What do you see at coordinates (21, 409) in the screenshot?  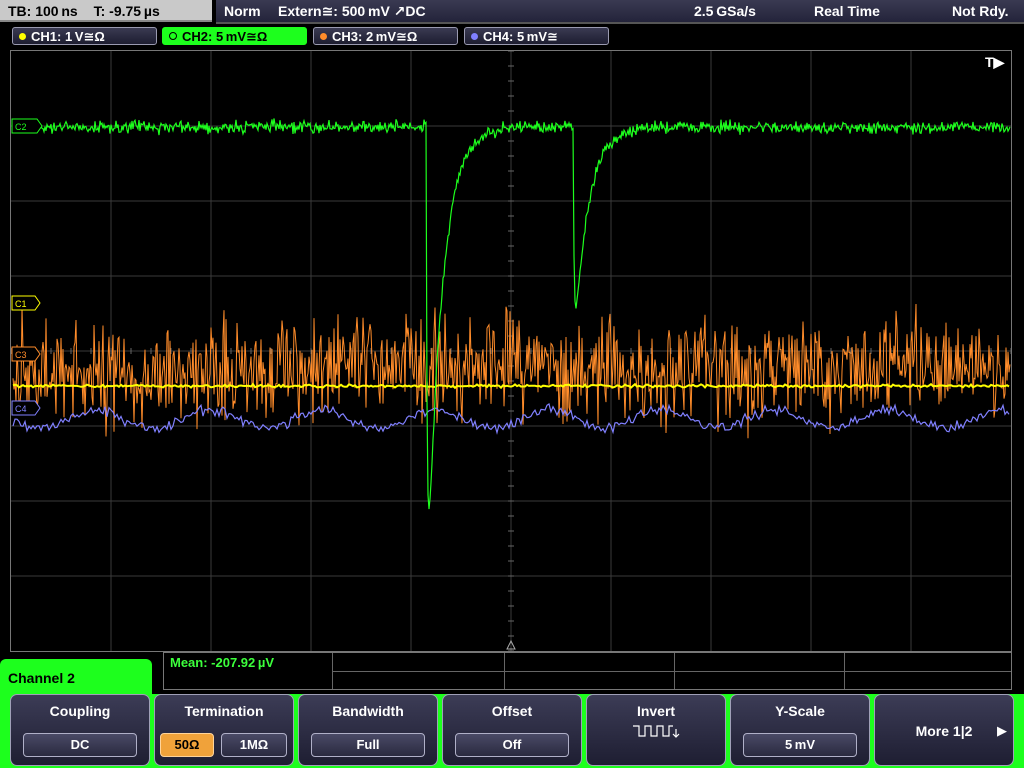 I see `ch4-marker-label: C4` at bounding box center [21, 409].